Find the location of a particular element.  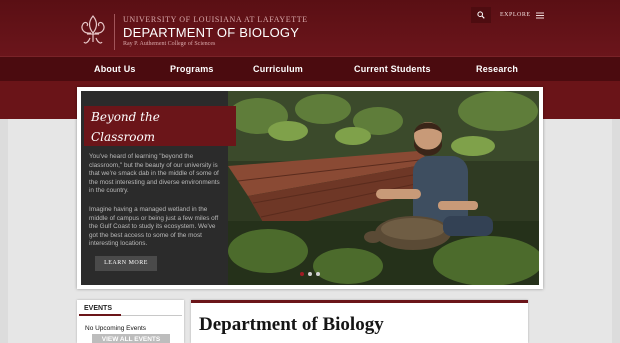

explore-menu-button: EXPLORE is located at coordinates (519, 15).